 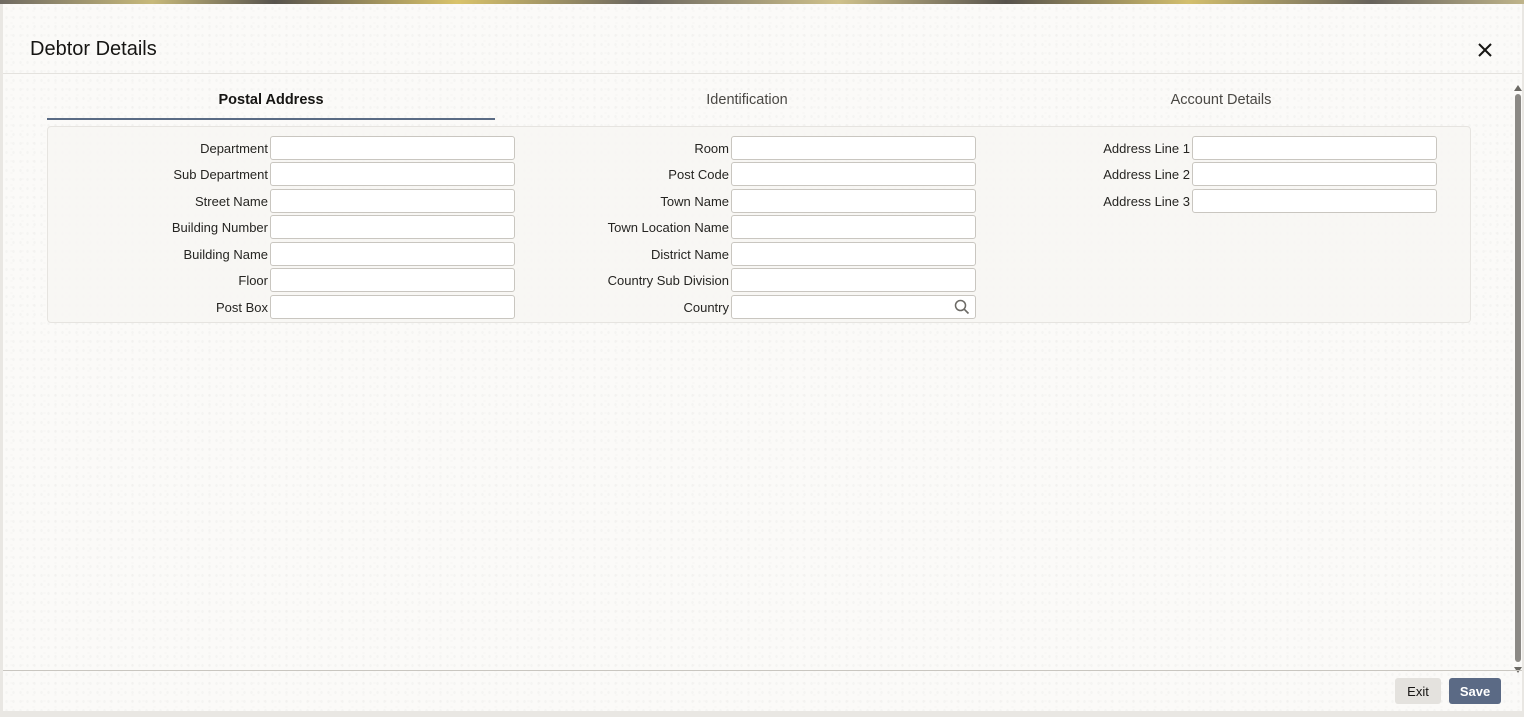 I want to click on floor-label: Floor, so click(x=253, y=280).